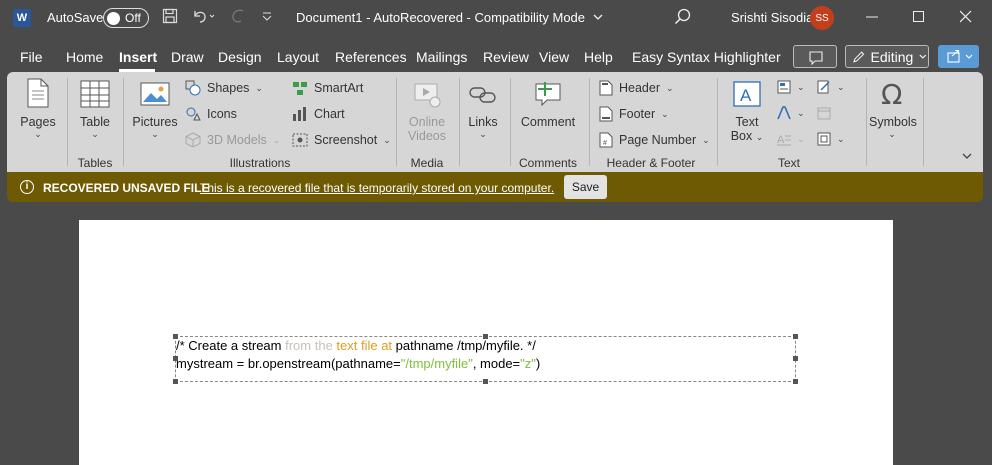 Image resolution: width=992 pixels, height=465 pixels. What do you see at coordinates (831, 139) in the screenshot?
I see `object-button: ⌄` at bounding box center [831, 139].